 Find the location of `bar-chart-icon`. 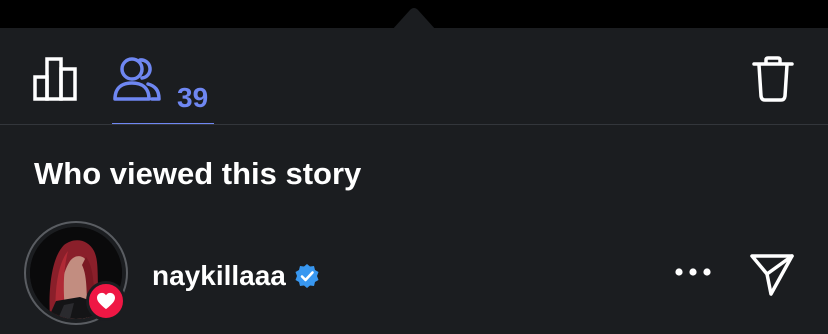

bar-chart-icon is located at coordinates (56, 78).